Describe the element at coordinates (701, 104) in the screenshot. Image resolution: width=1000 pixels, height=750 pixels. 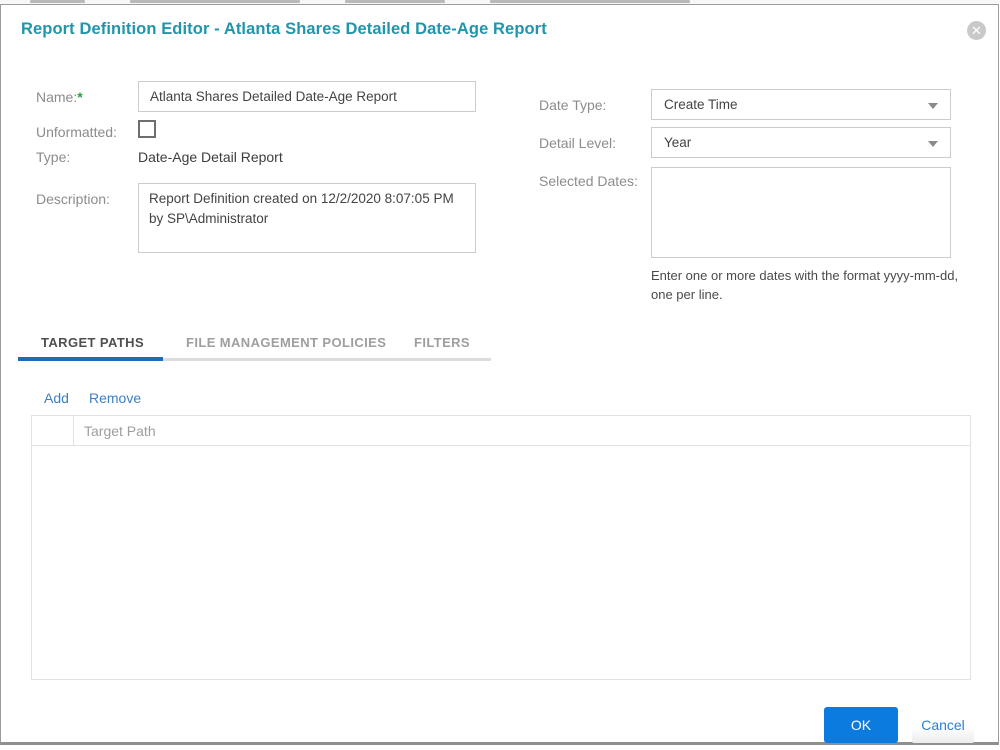
I see `date-type-value: Create Time` at that location.